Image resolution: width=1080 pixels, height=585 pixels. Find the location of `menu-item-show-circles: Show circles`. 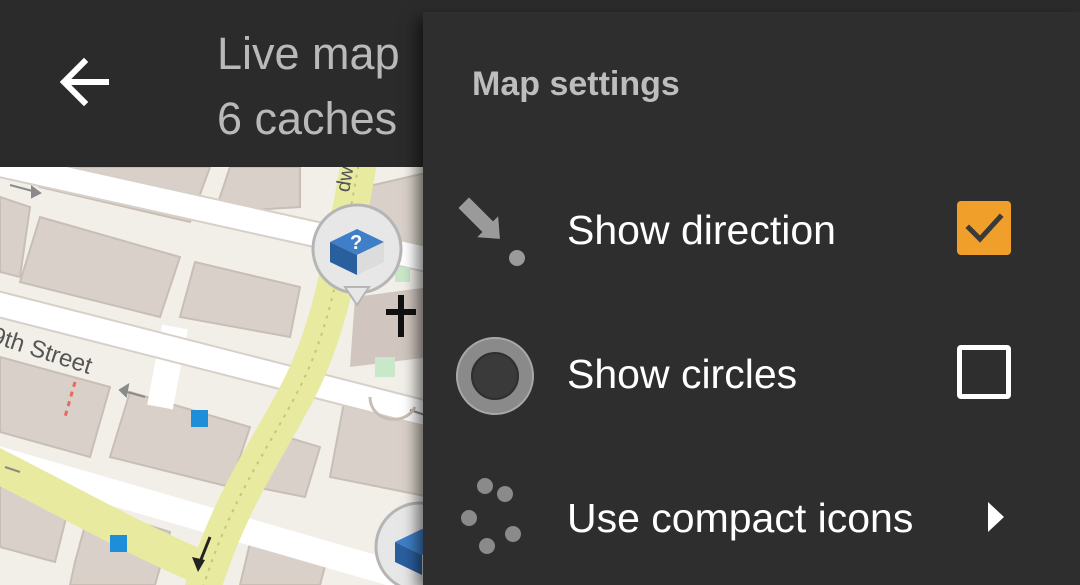

menu-item-show-circles: Show circles is located at coordinates (751, 374).